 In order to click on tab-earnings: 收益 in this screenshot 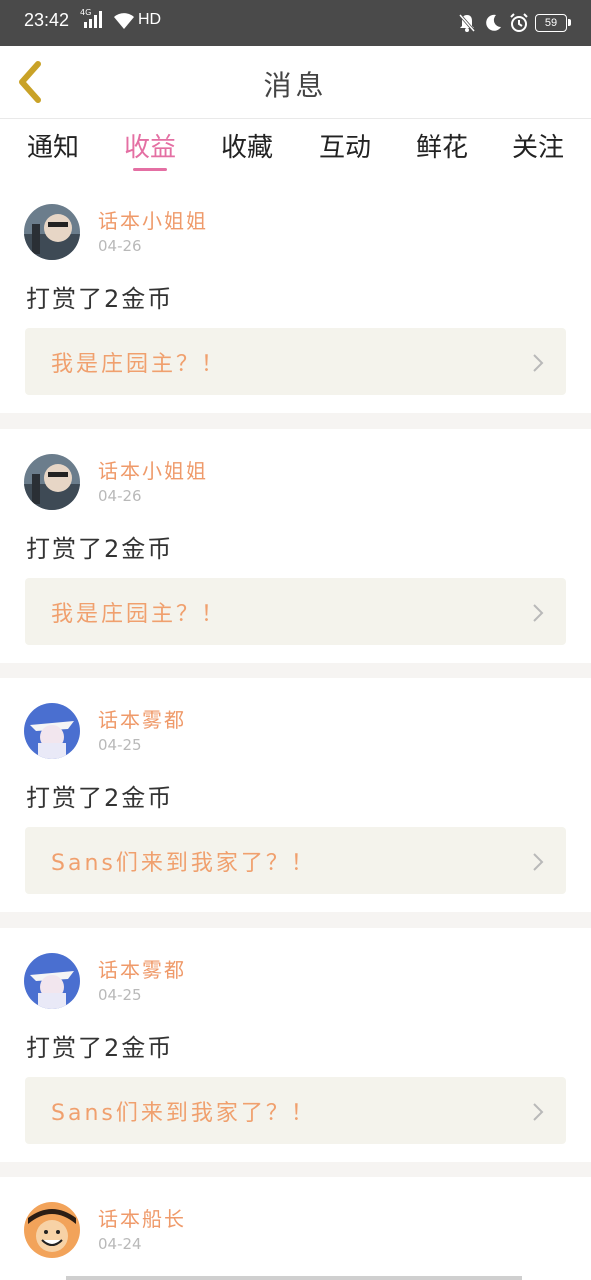, I will do `click(150, 153)`.